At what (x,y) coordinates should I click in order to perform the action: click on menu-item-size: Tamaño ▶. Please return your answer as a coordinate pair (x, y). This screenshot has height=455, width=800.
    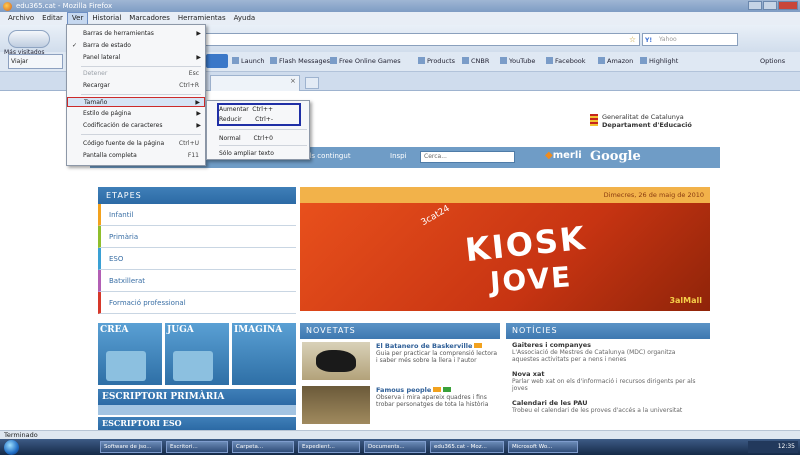
    Looking at the image, I should click on (136, 102).